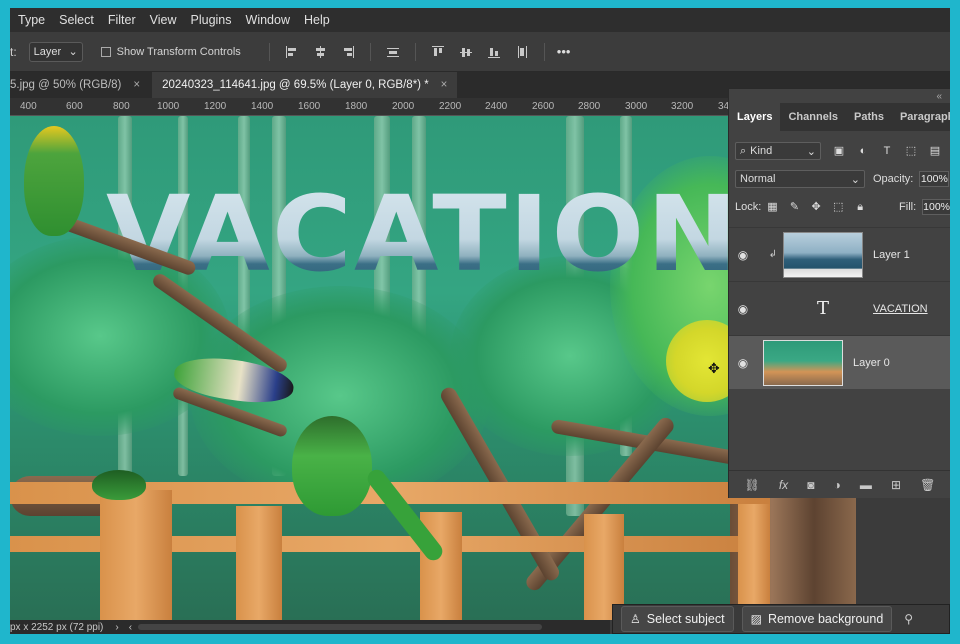  Describe the element at coordinates (635, 619) in the screenshot. I see `person-icon: ♙` at that location.